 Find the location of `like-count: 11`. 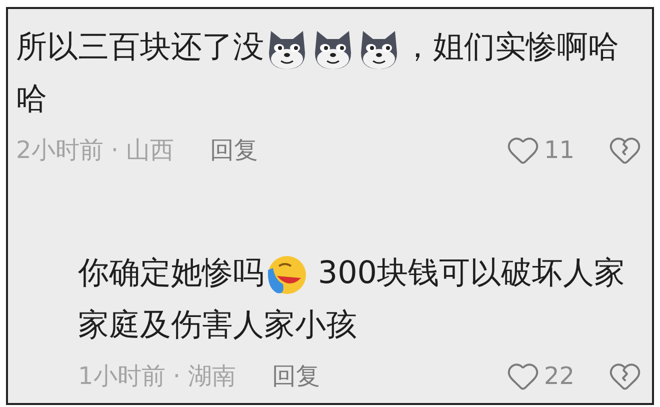

like-count: 11 is located at coordinates (560, 150).